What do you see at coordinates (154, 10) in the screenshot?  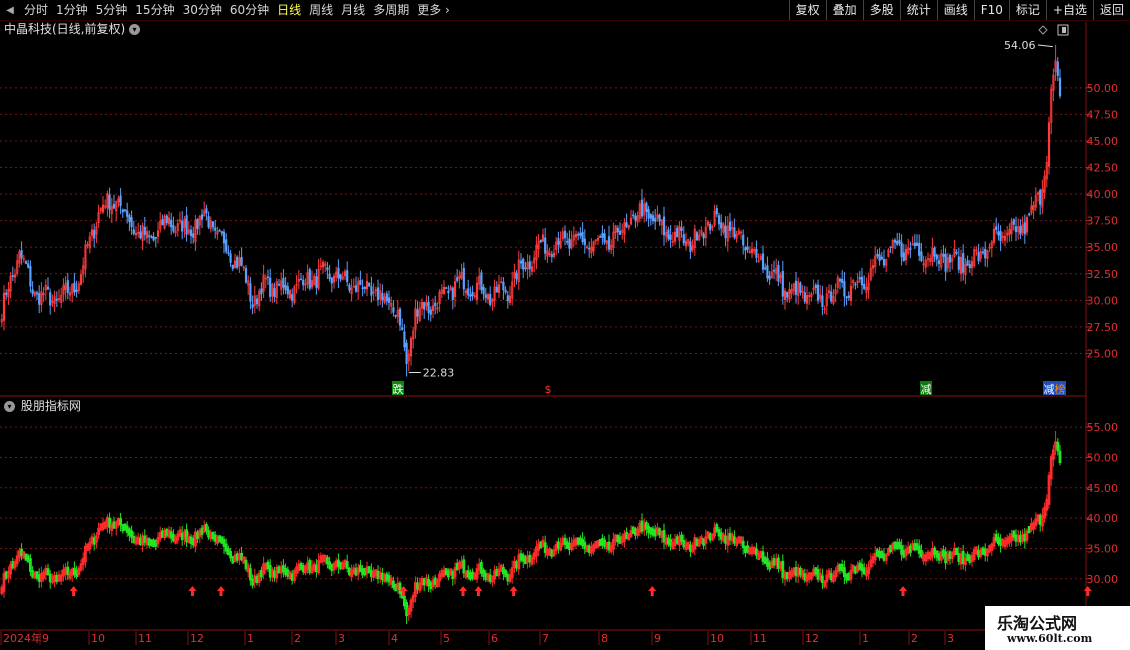 I see `tab-15min: 15分钟` at bounding box center [154, 10].